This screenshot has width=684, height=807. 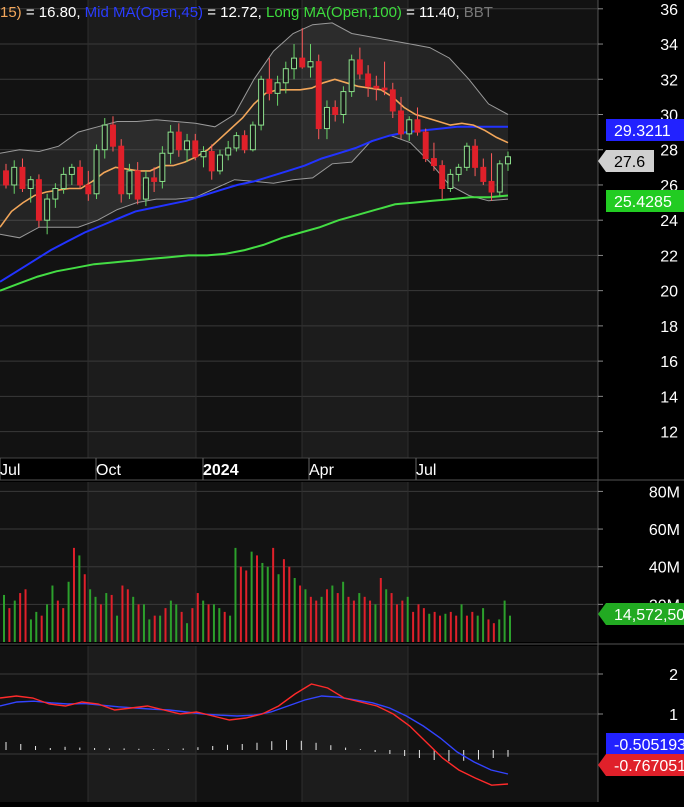 What do you see at coordinates (673, 675) in the screenshot?
I see `macd-tick-label: 2` at bounding box center [673, 675].